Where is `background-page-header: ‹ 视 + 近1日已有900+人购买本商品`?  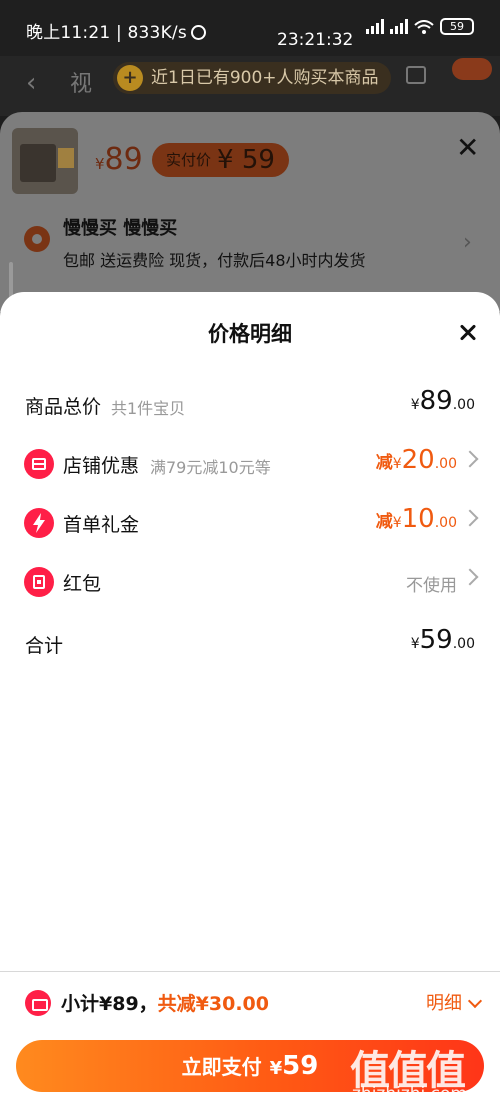
background-page-header: ‹ 视 + 近1日已有900+人购买本商品 is located at coordinates (250, 86).